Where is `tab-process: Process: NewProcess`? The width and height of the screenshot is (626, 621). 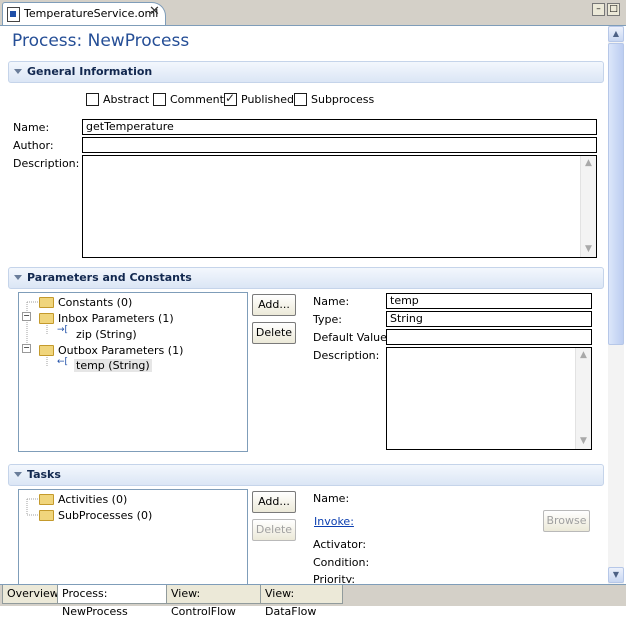
tab-process: Process: NewProcess is located at coordinates (112, 601).